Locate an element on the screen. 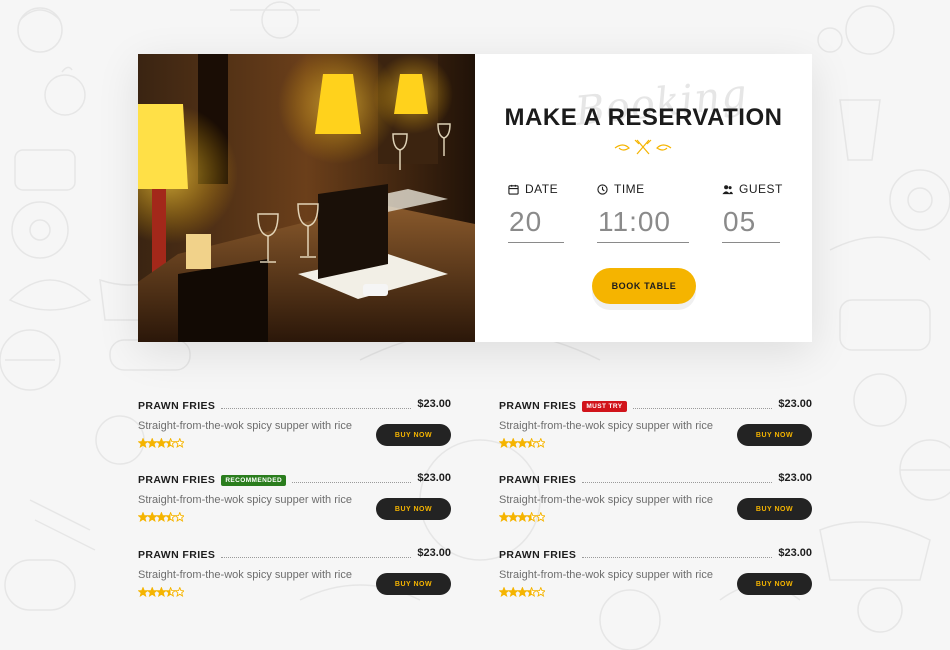  date-label: DATE is located at coordinates (536, 189).